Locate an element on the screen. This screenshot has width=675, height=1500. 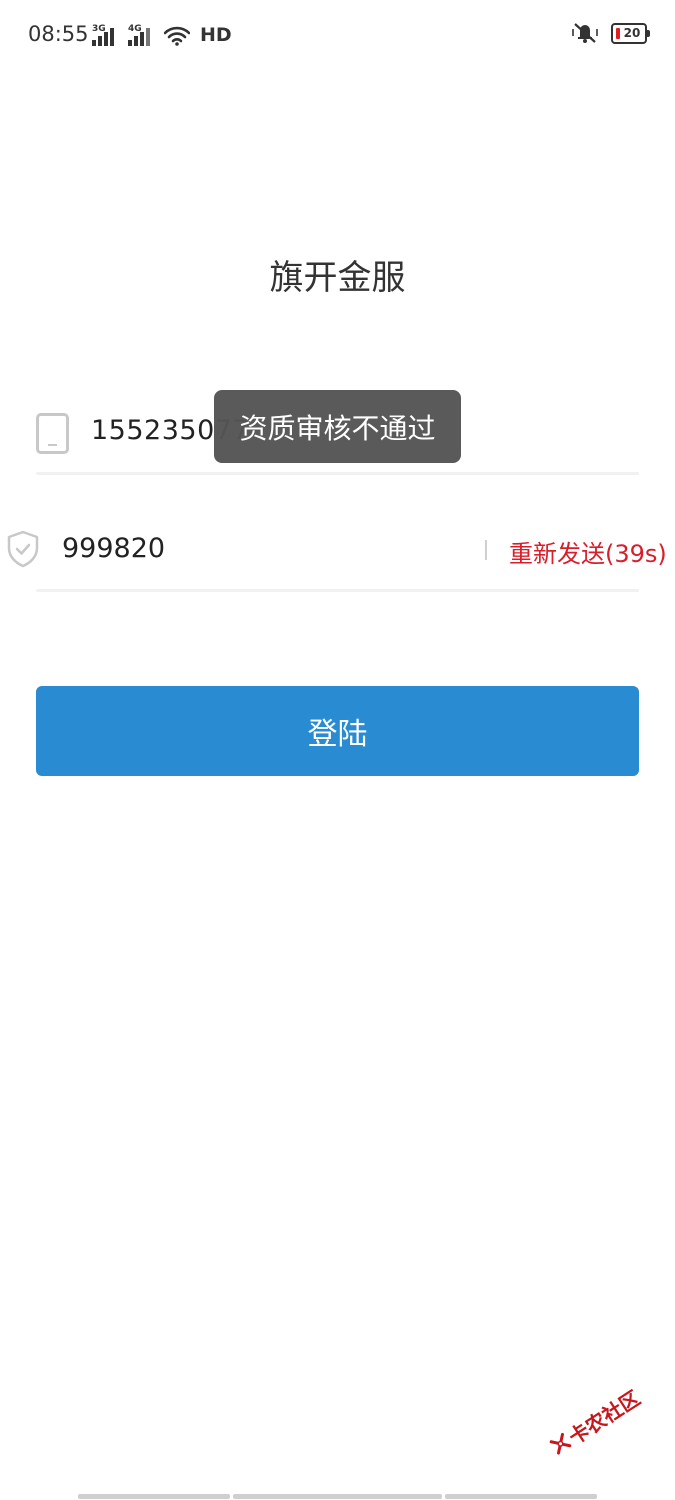
navigation-indicator is located at coordinates (338, 1497).